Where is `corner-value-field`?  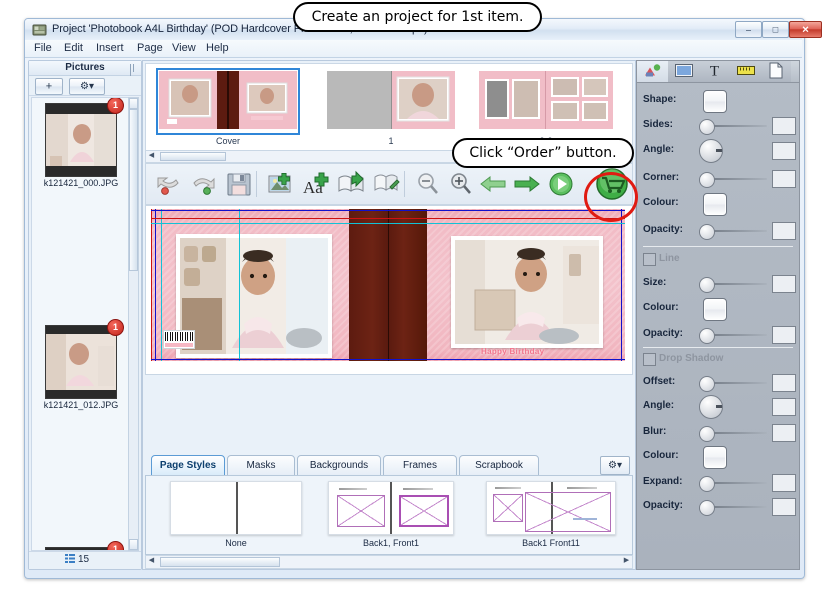 corner-value-field is located at coordinates (784, 179).